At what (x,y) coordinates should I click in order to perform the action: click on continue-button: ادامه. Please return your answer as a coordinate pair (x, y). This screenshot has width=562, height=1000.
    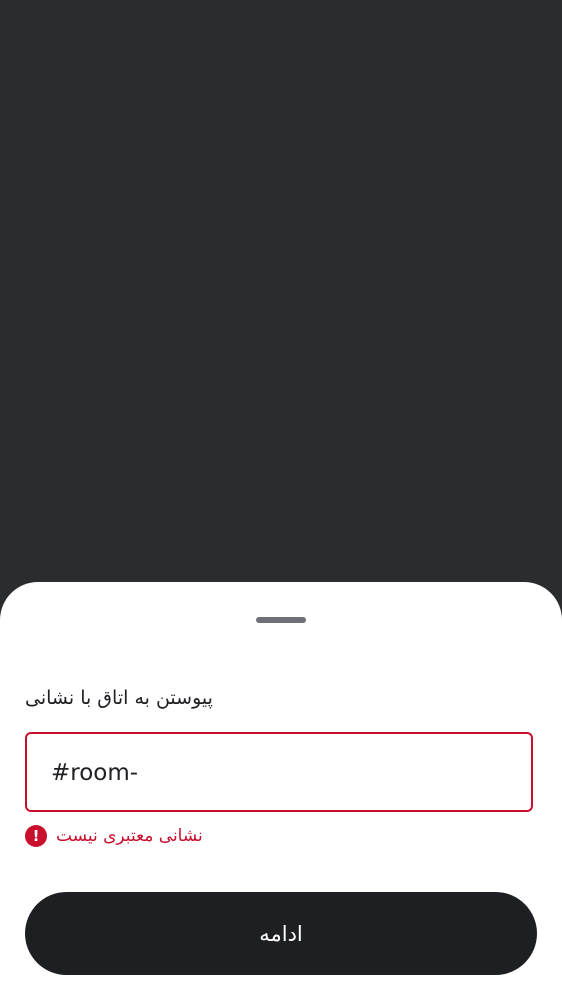
    Looking at the image, I should click on (281, 933).